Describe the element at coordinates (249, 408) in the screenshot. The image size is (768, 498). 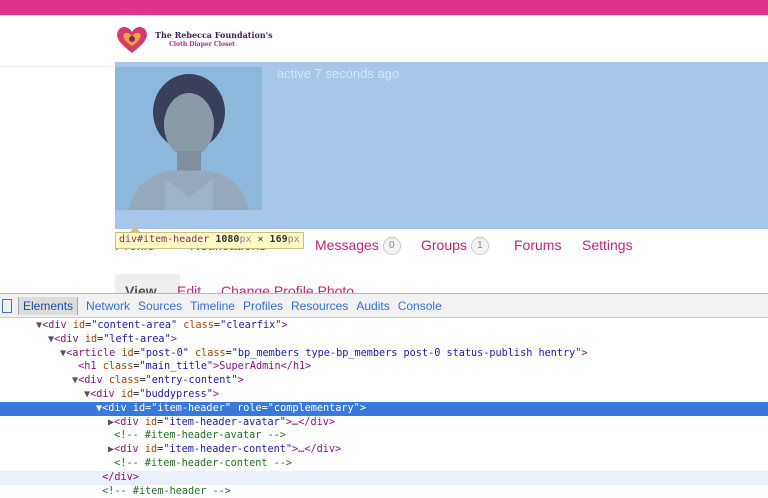
I see `dom-attr-name: role` at that location.